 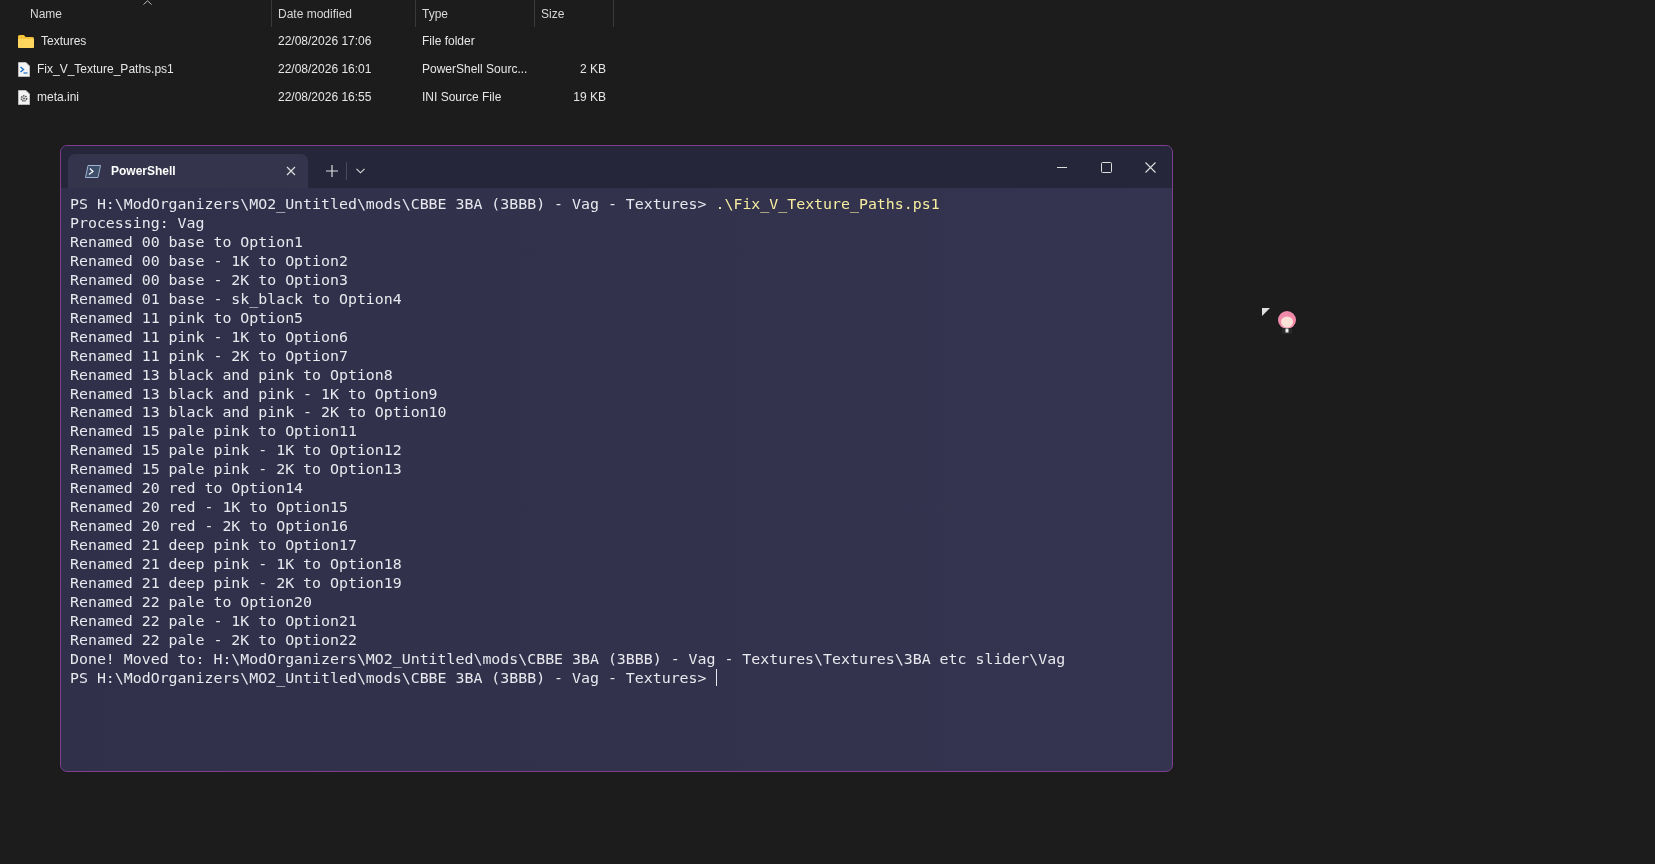 What do you see at coordinates (1106, 167) in the screenshot?
I see `maximize-icon` at bounding box center [1106, 167].